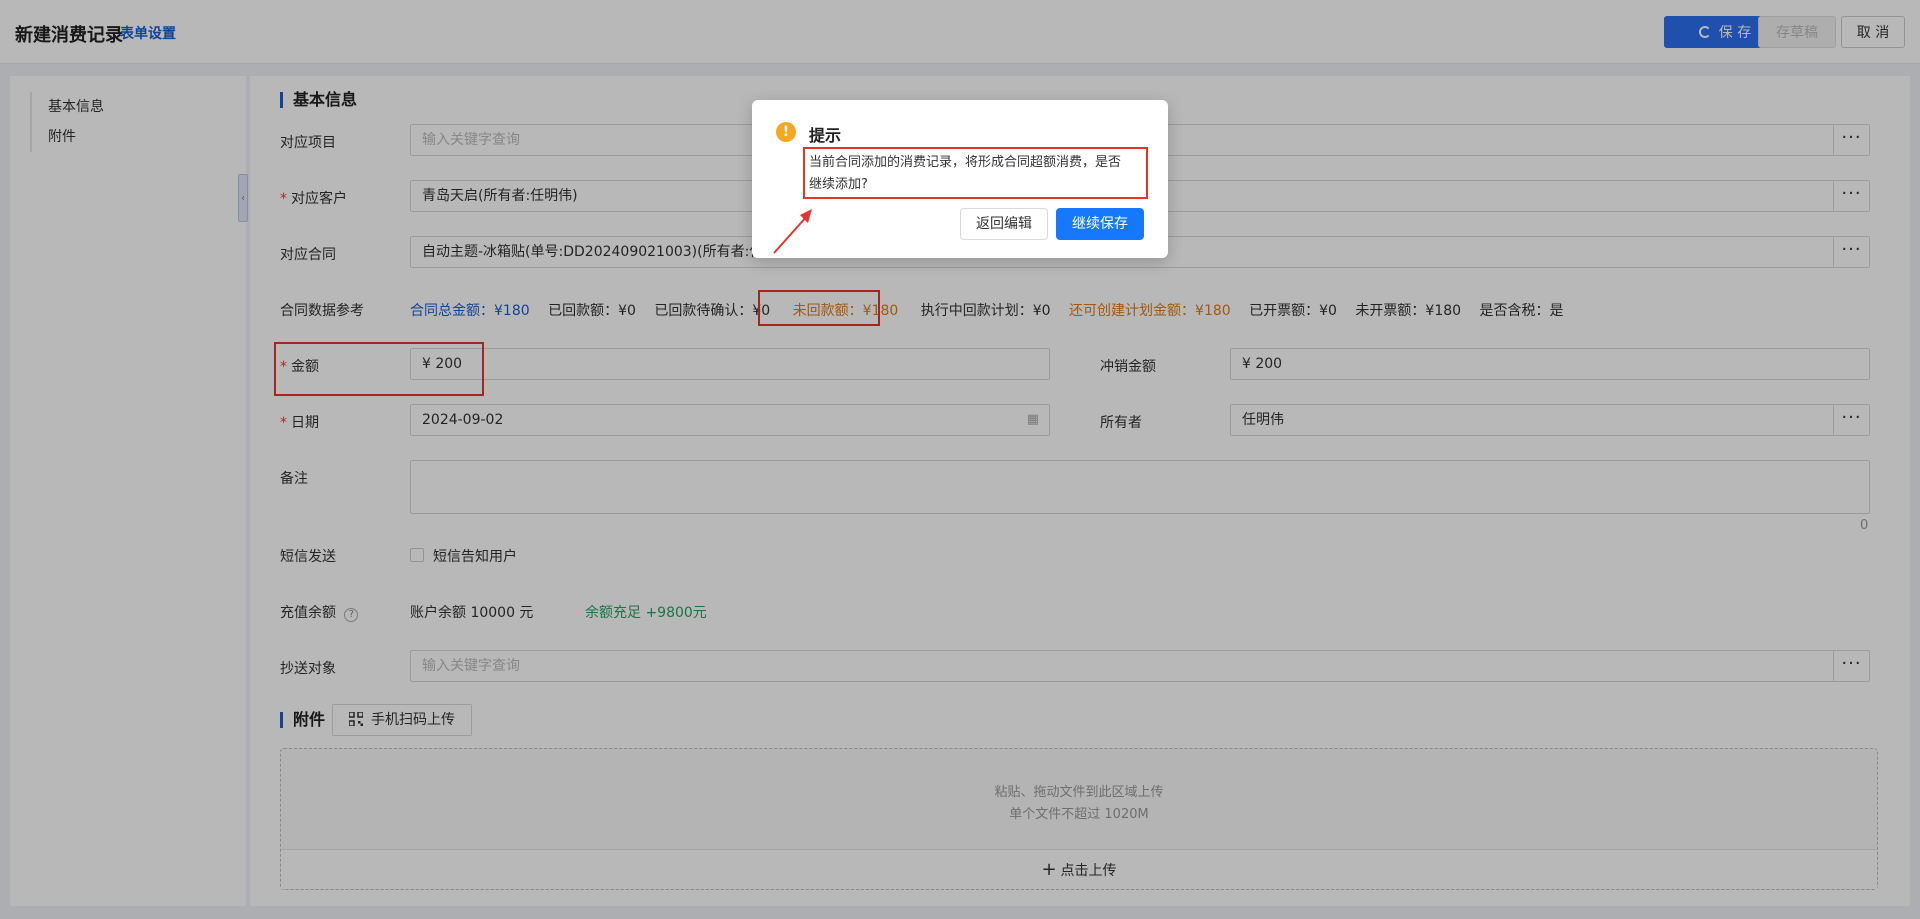  Describe the element at coordinates (1100, 224) in the screenshot. I see `continue-save-button: 继续保存` at that location.